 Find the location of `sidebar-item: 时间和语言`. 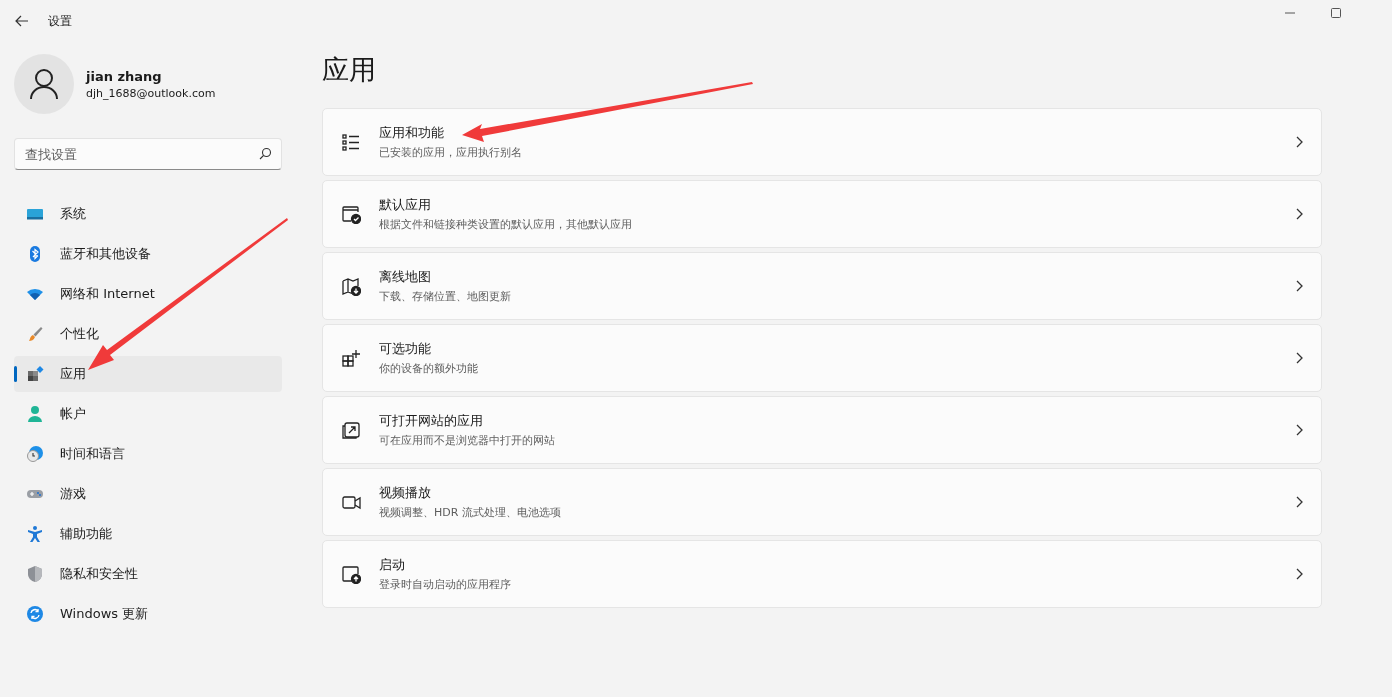

sidebar-item: 时间和语言 is located at coordinates (148, 454).